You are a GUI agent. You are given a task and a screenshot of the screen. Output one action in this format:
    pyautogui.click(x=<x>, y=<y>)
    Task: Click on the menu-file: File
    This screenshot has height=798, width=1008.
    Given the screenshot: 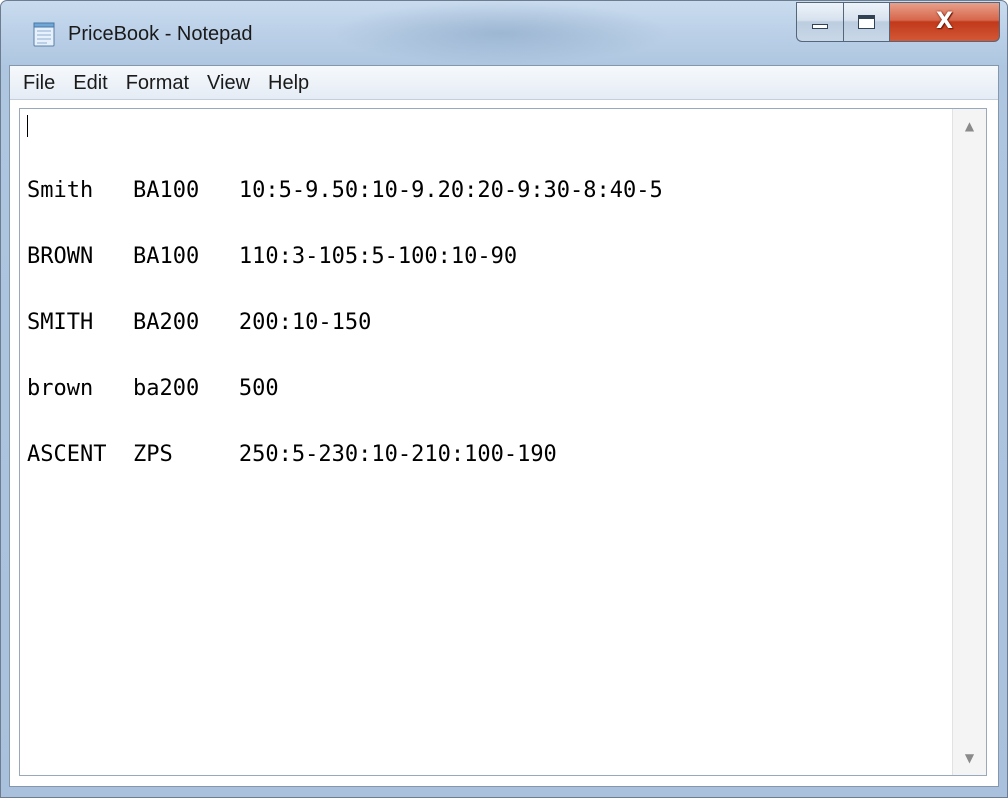 What is the action you would take?
    pyautogui.click(x=39, y=83)
    